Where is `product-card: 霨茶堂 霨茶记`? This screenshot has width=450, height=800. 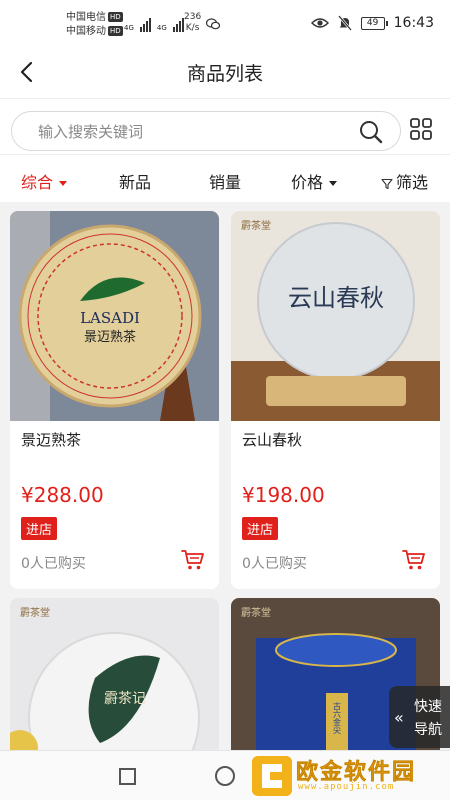 product-card: 霨茶堂 霨茶记 is located at coordinates (114, 674).